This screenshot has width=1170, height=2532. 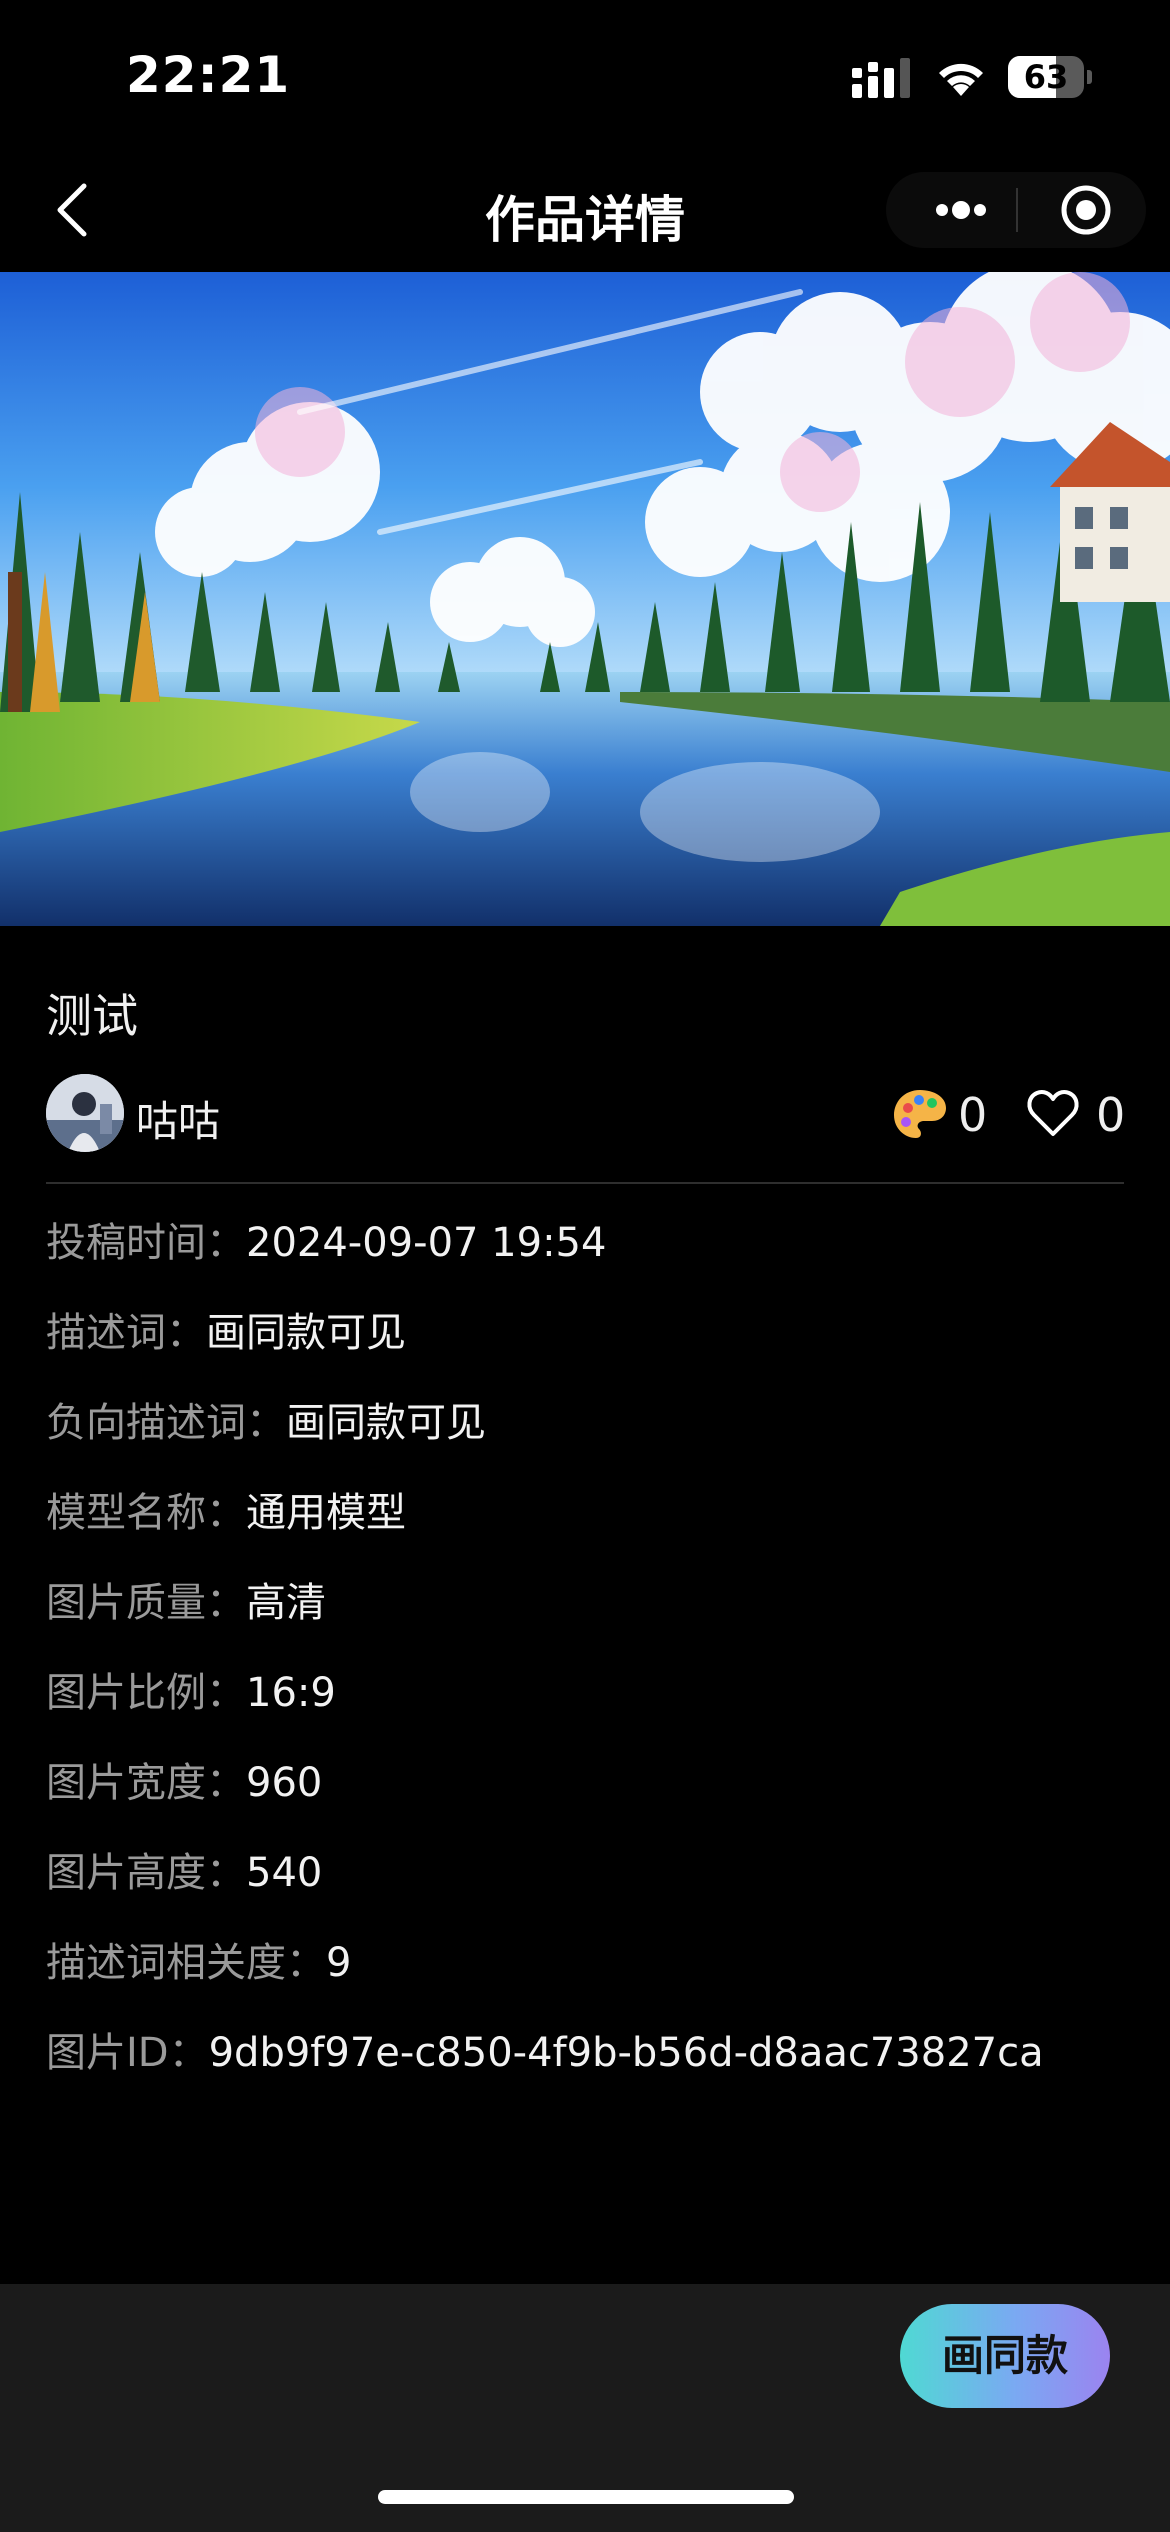 I want to click on detail-row-submit-time: 投稿时间：2024-09-07 19:54, so click(x=596, y=1259).